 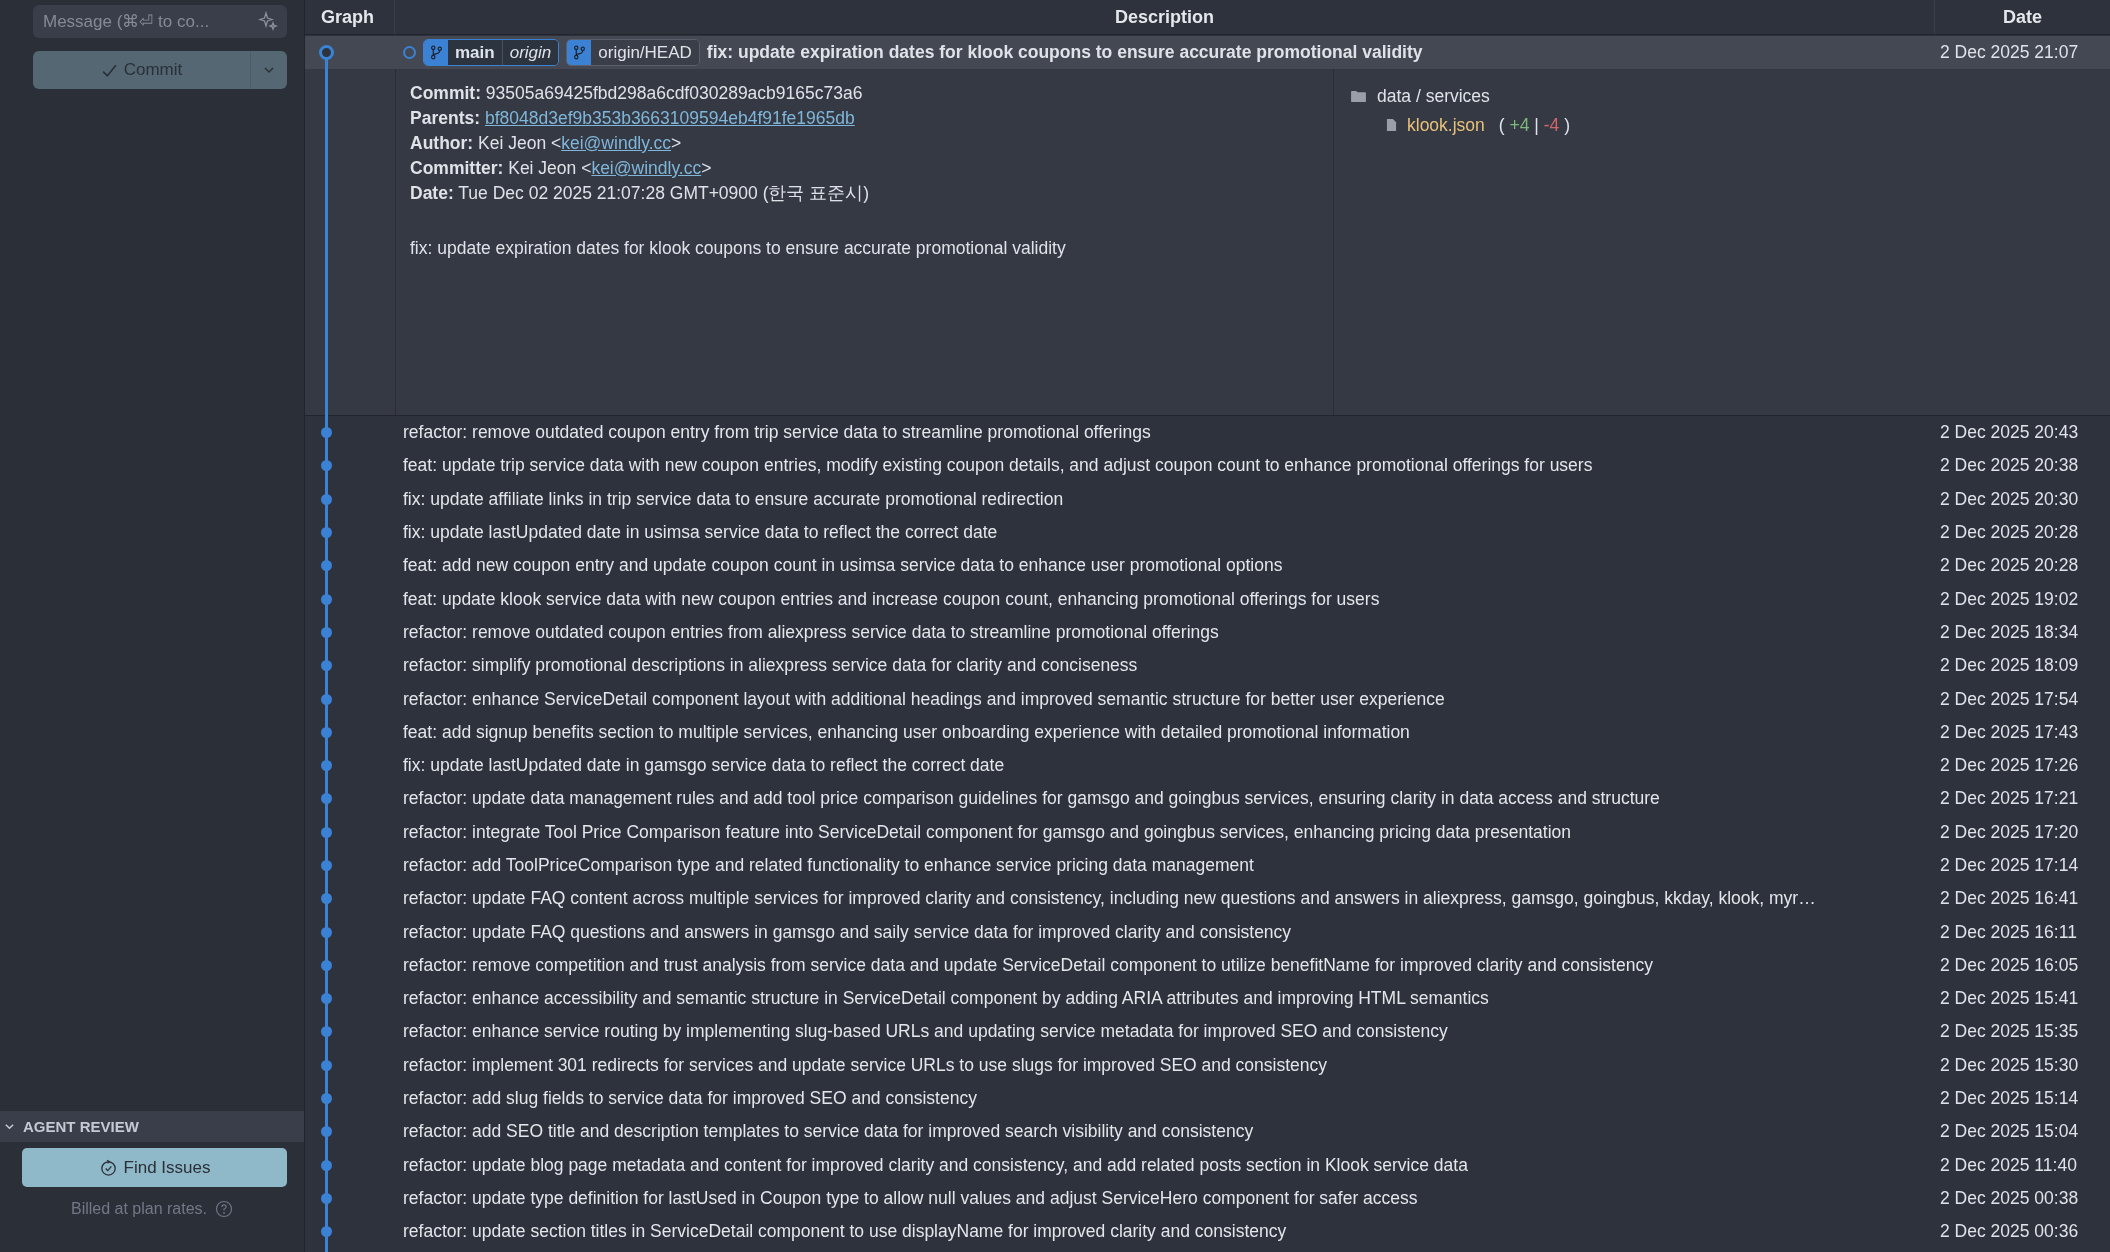 I want to click on sparkle-icon, so click(x=268, y=21).